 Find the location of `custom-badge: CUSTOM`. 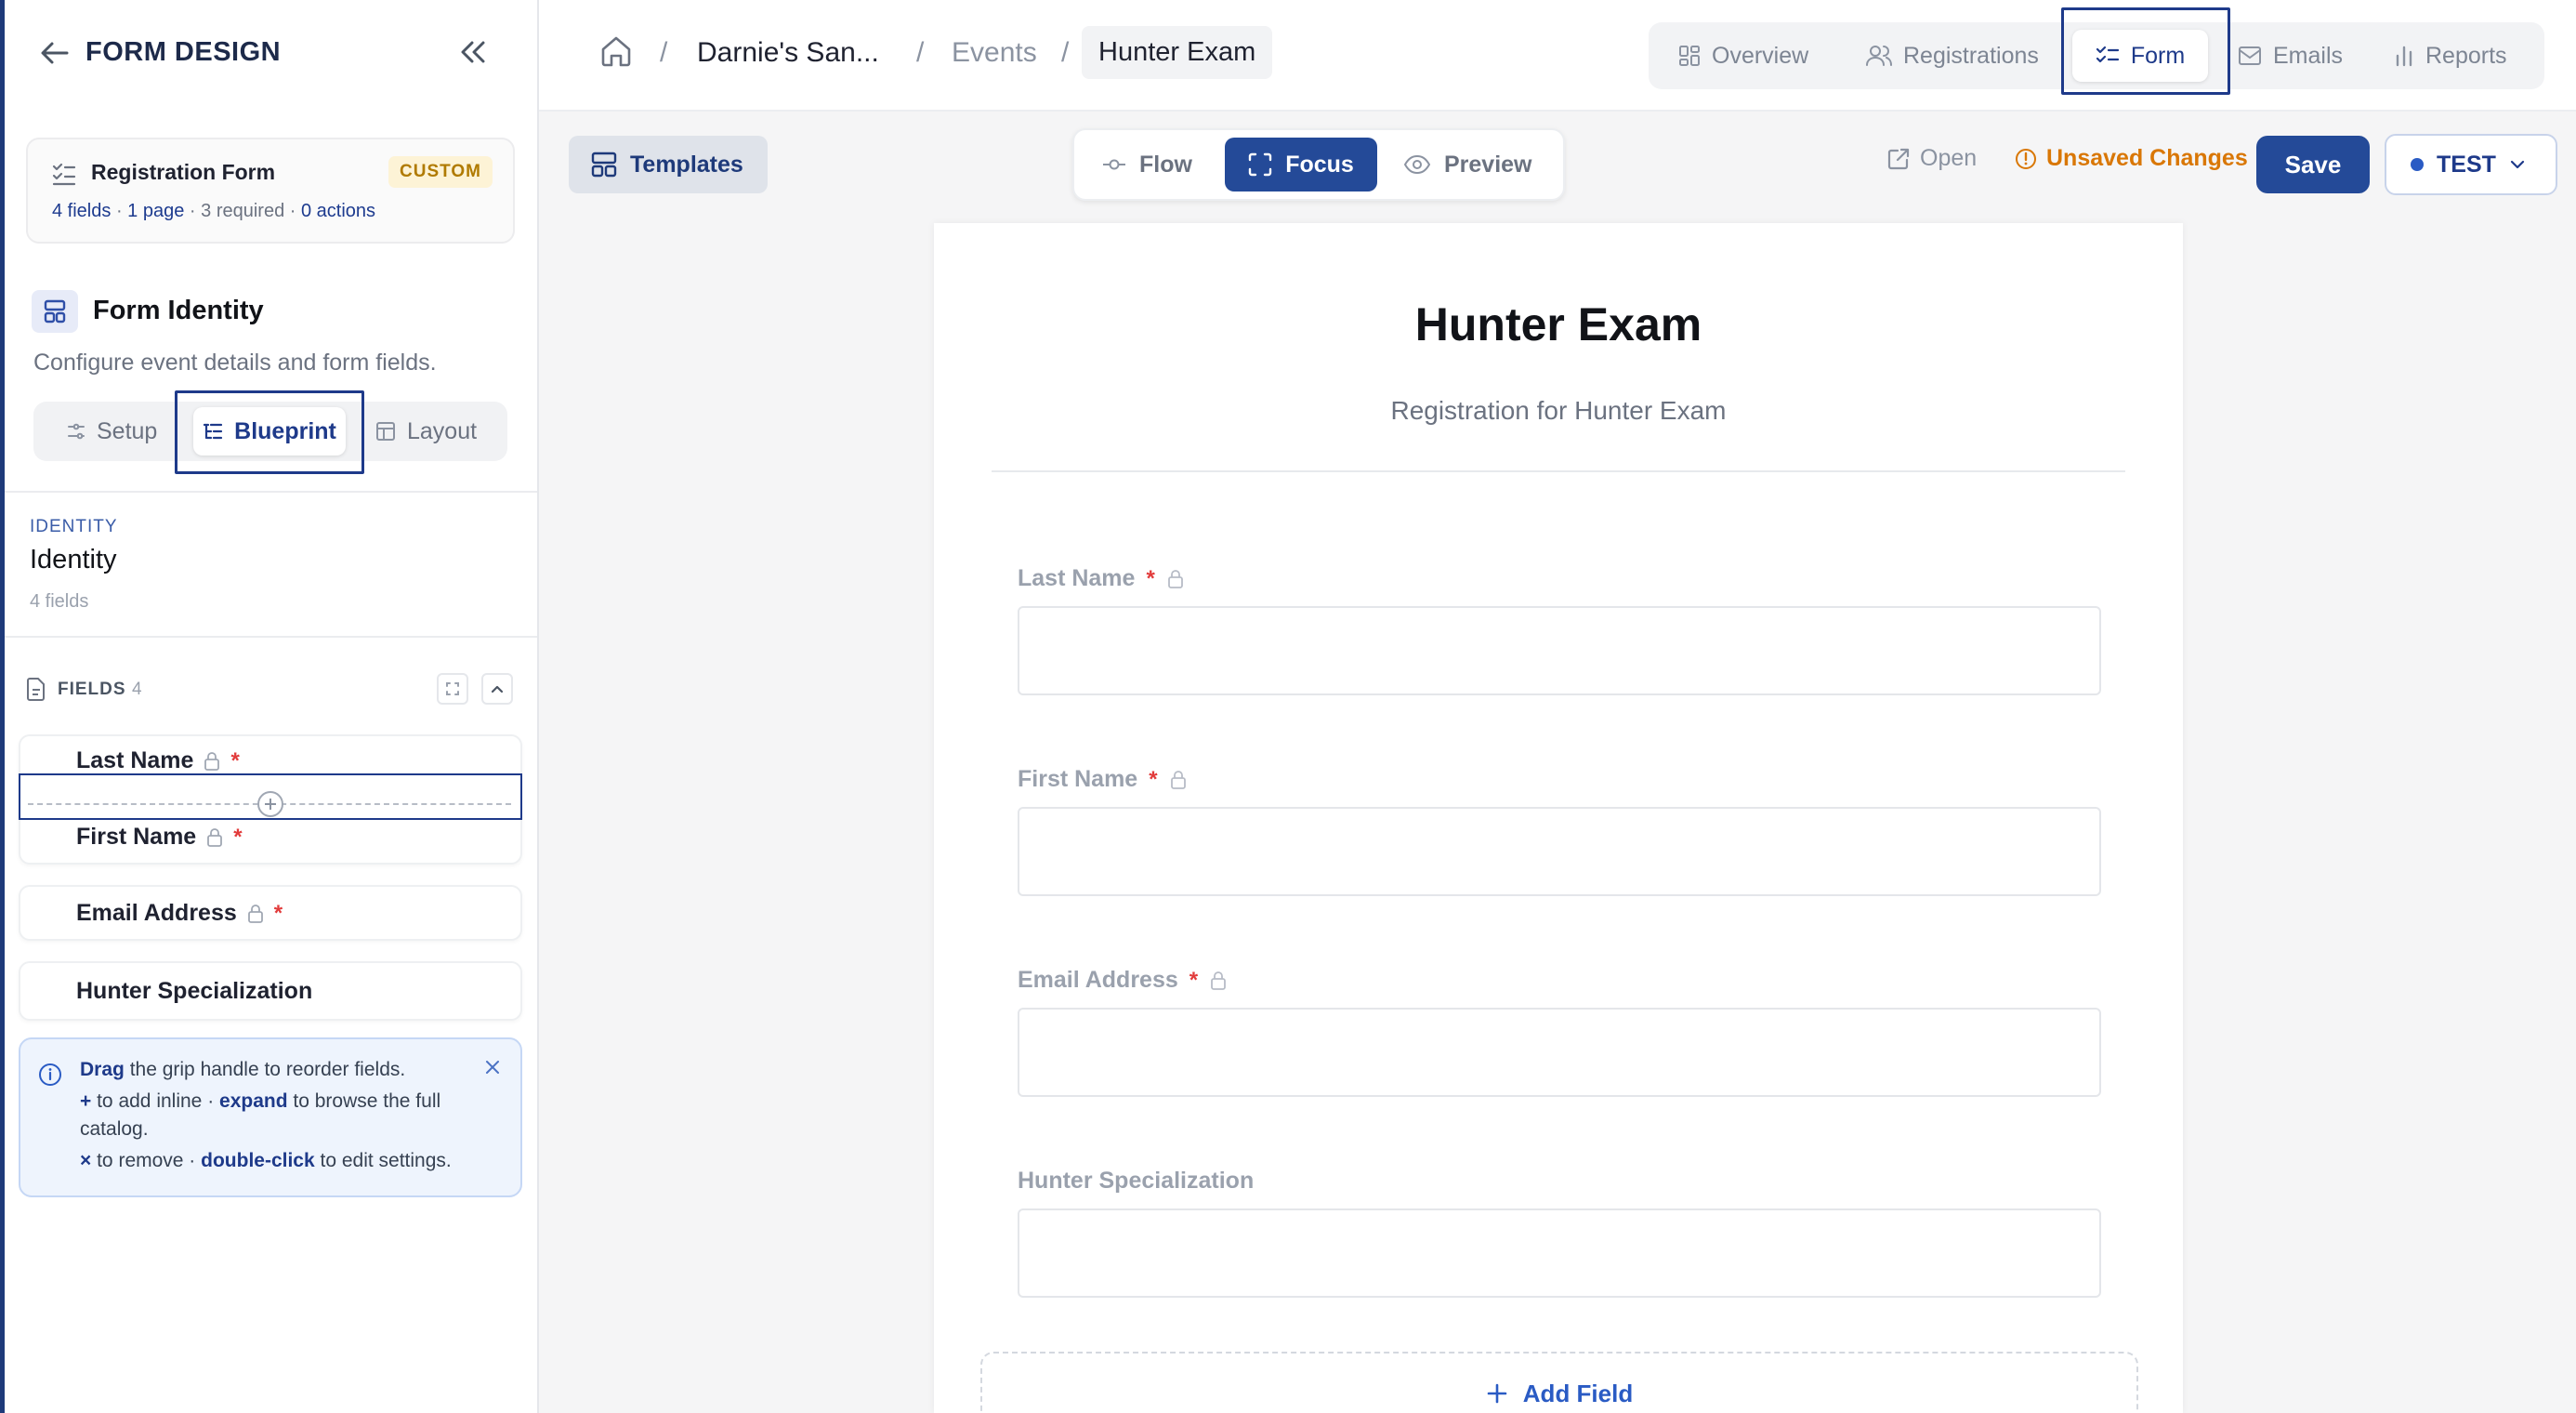

custom-badge: CUSTOM is located at coordinates (440, 172).